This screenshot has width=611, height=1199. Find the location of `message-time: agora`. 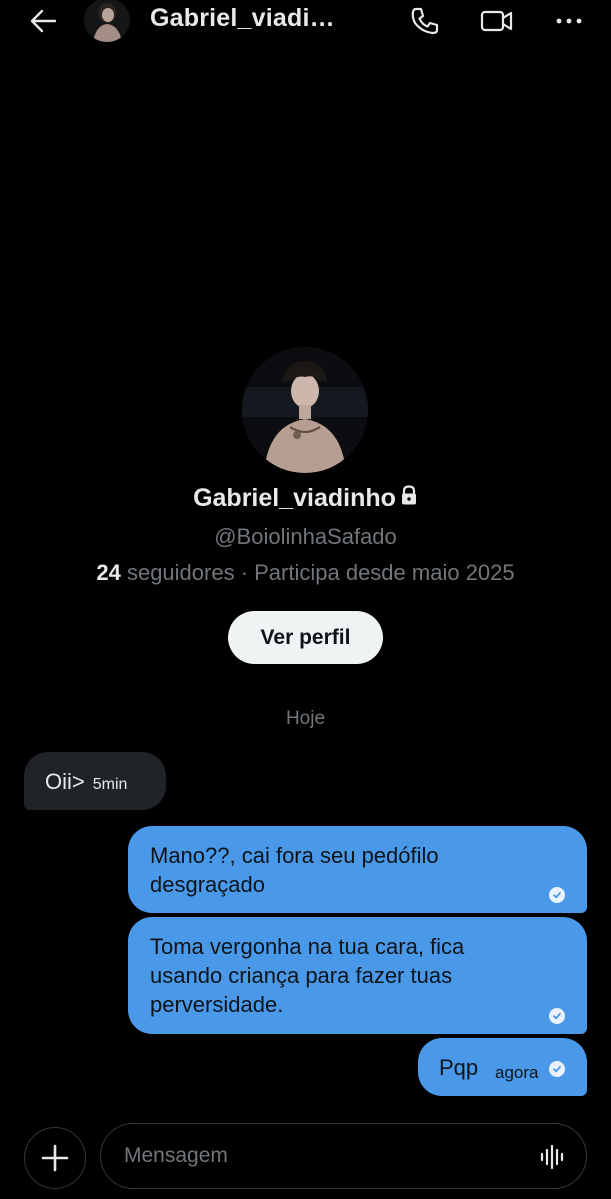

message-time: agora is located at coordinates (517, 1072).